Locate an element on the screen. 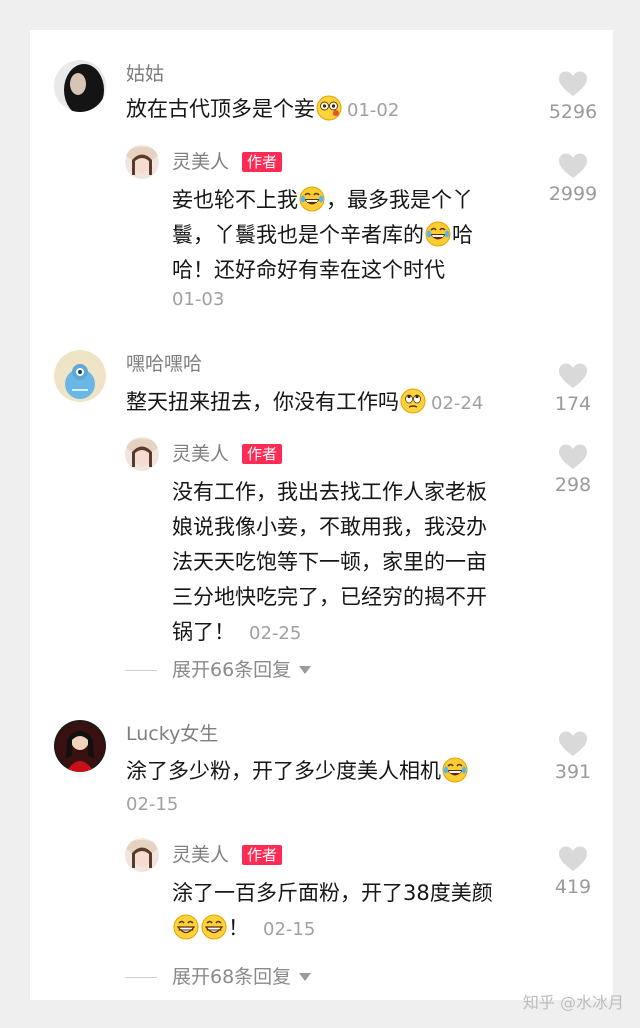 The height and width of the screenshot is (1028, 640). comment-text: 涂了多少粉，开了多少度美人相机 is located at coordinates (297, 771).